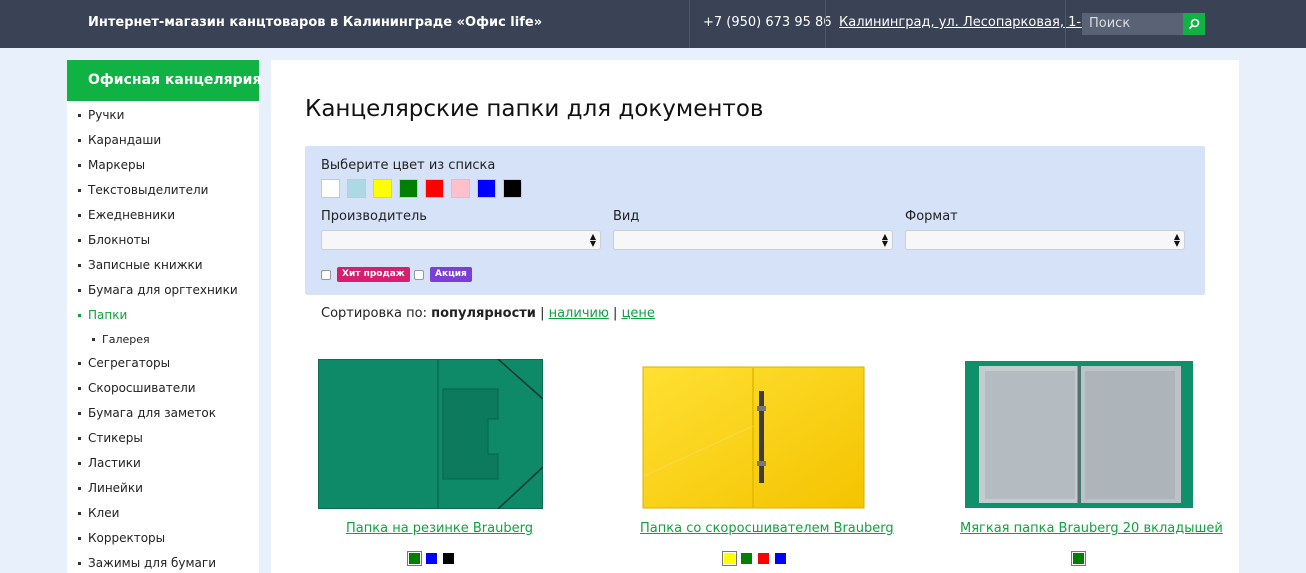 The image size is (1306, 573). I want to click on sidebar-item-label: Клеи, so click(104, 513).